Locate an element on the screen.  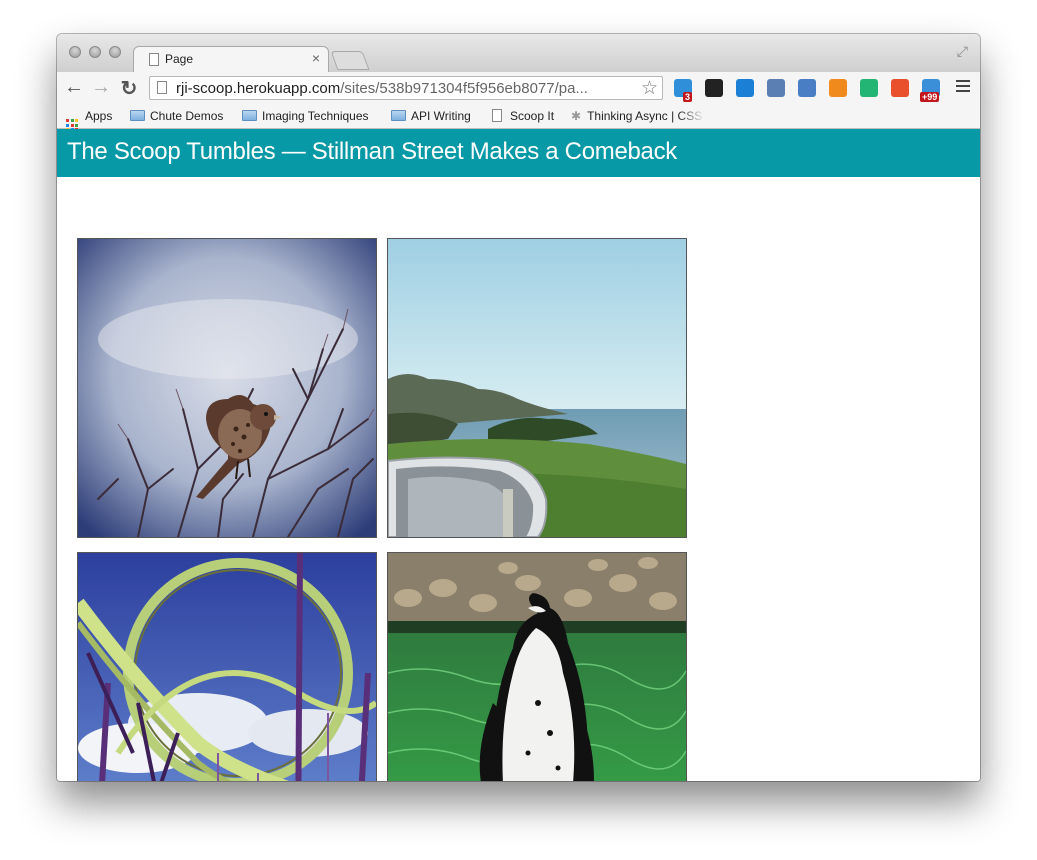
bookmark-label: Scoop It is located at coordinates (532, 116).